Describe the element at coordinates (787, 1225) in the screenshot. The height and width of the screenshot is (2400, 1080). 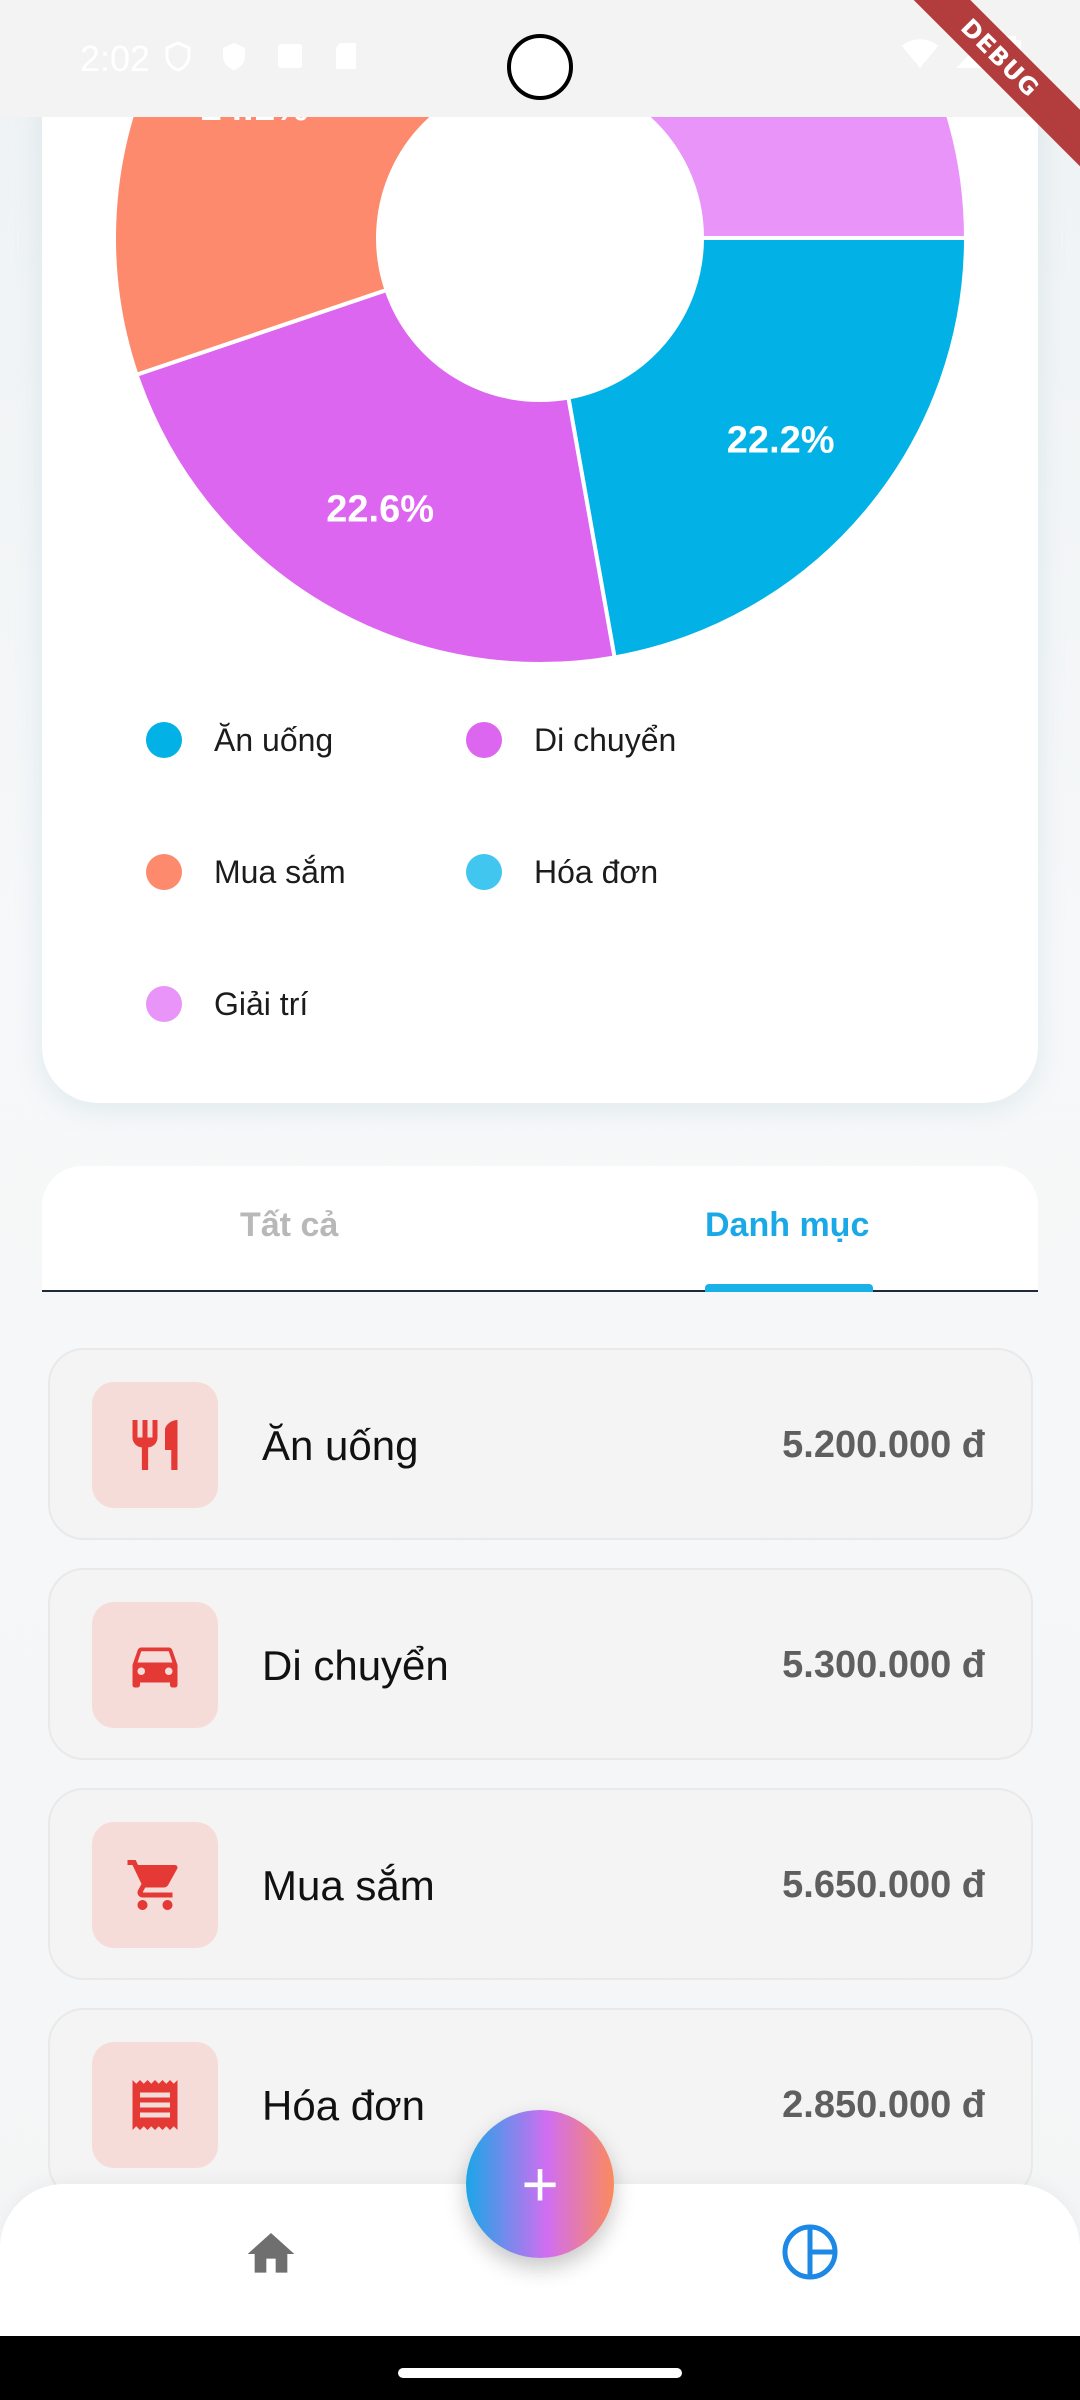
I see `tab-category: Danh mục` at that location.